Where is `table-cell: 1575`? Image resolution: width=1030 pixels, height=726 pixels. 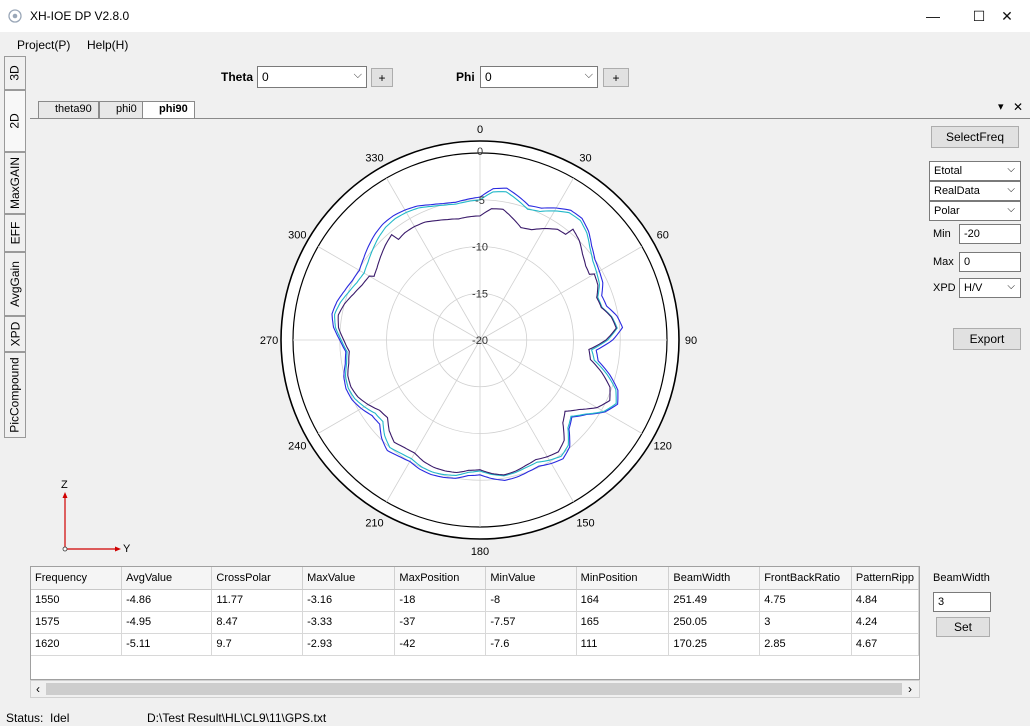 table-cell: 1575 is located at coordinates (77, 622).